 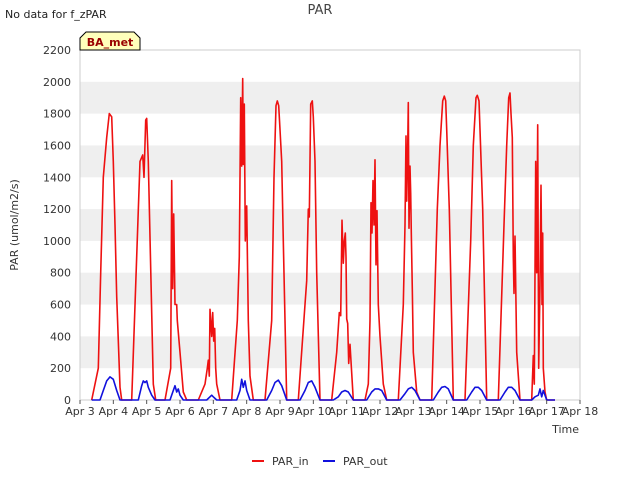 What do you see at coordinates (380, 411) in the screenshot?
I see `x-tick-label: Apr 12` at bounding box center [380, 411].